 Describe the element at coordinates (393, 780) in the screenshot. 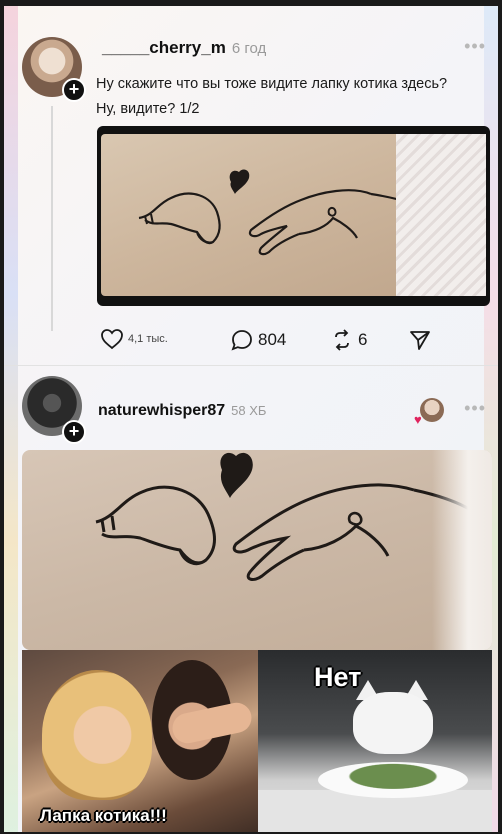

I see `salad-plate` at that location.